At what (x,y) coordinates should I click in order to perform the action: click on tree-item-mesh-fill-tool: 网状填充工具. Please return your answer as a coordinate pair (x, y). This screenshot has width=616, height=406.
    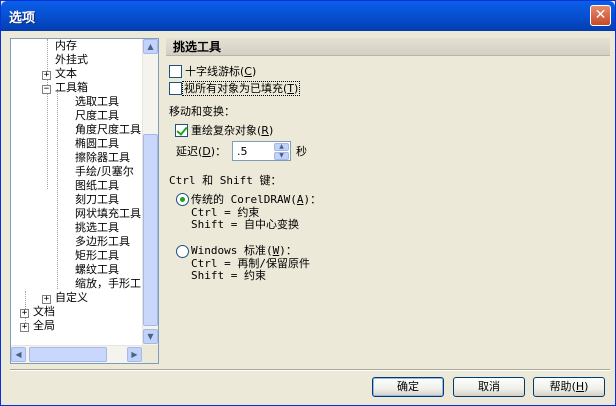
    Looking at the image, I should click on (108, 214).